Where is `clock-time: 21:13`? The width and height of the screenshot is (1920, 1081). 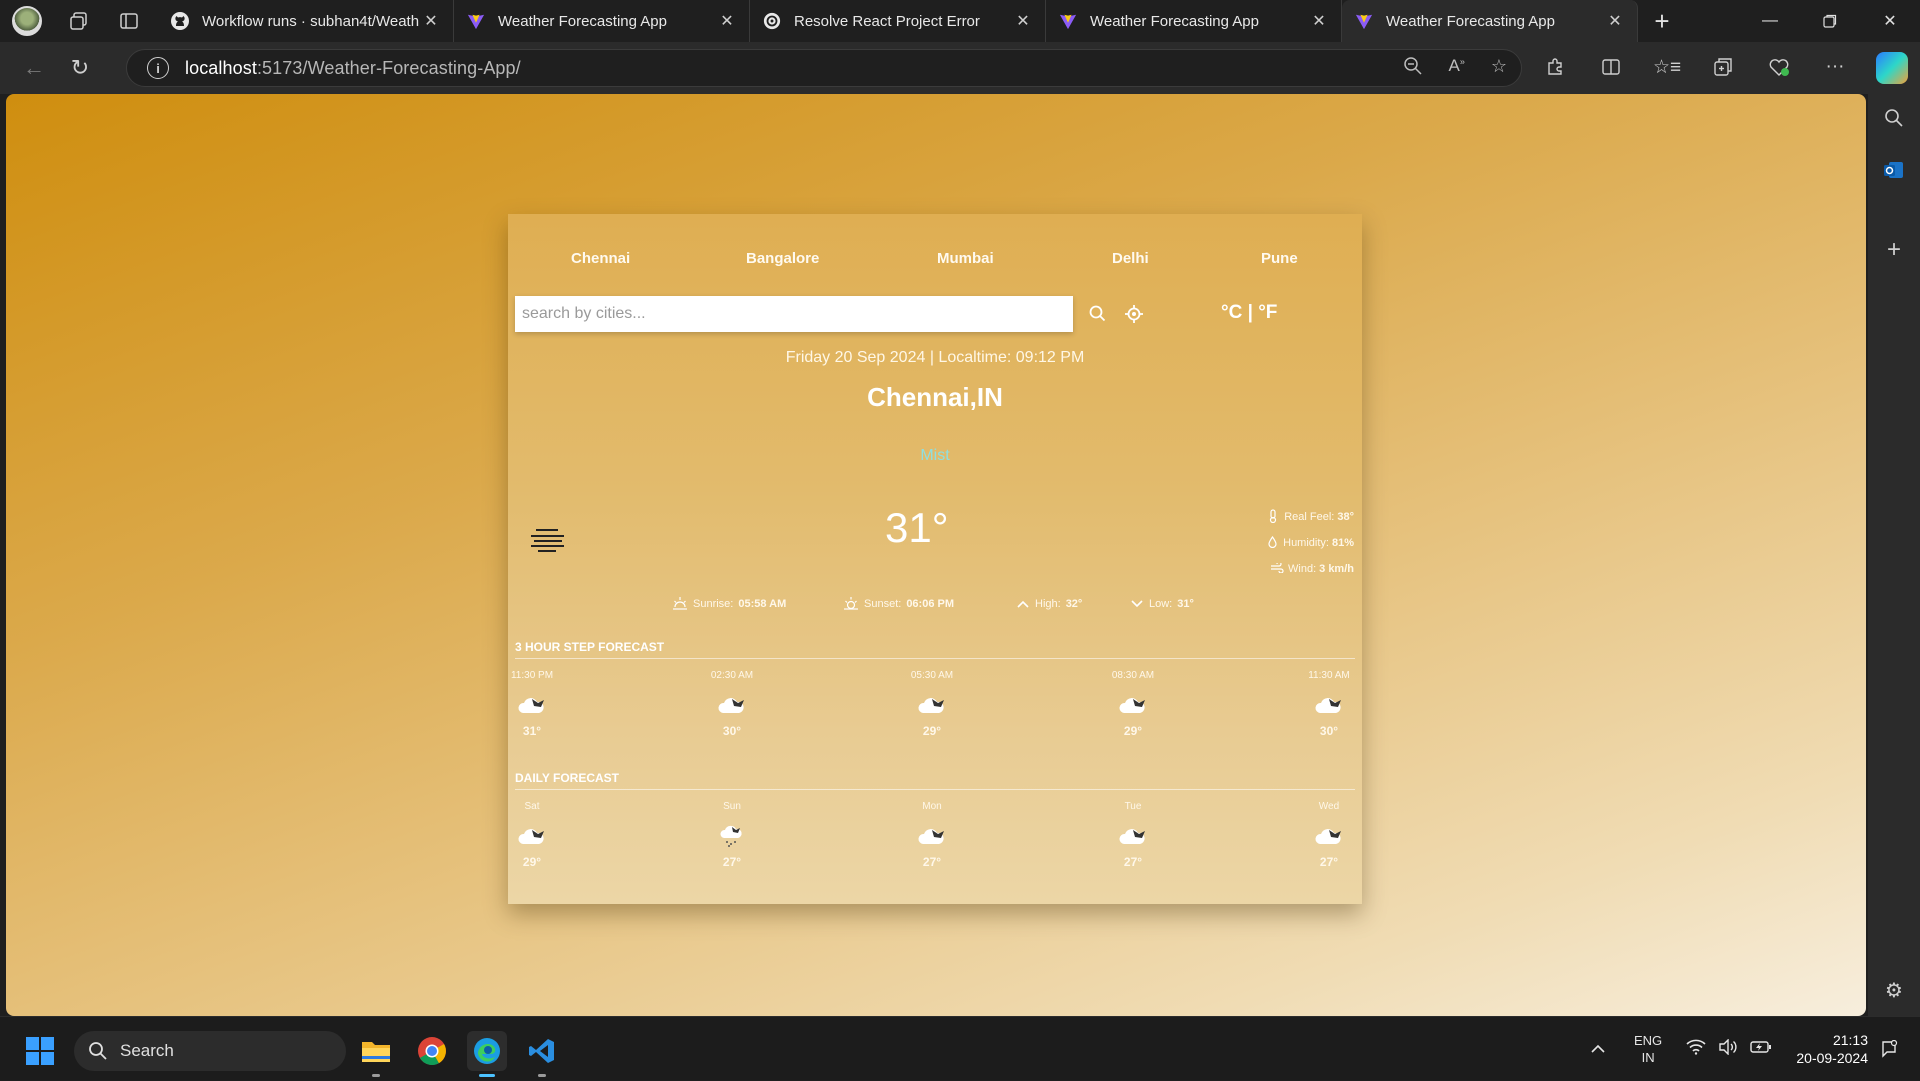 clock-time: 21:13 is located at coordinates (1850, 1040).